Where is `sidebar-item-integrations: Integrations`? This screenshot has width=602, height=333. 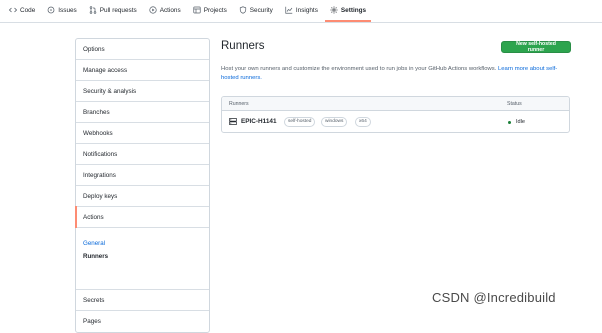
sidebar-item-integrations: Integrations is located at coordinates (142, 175).